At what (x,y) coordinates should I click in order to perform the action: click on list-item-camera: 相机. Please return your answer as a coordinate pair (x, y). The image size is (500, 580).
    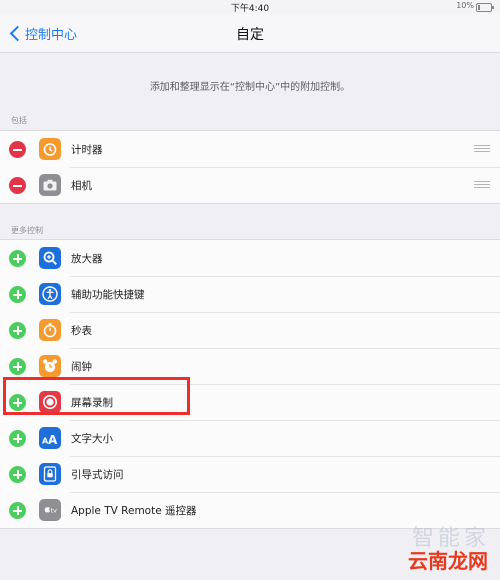
    Looking at the image, I should click on (250, 185).